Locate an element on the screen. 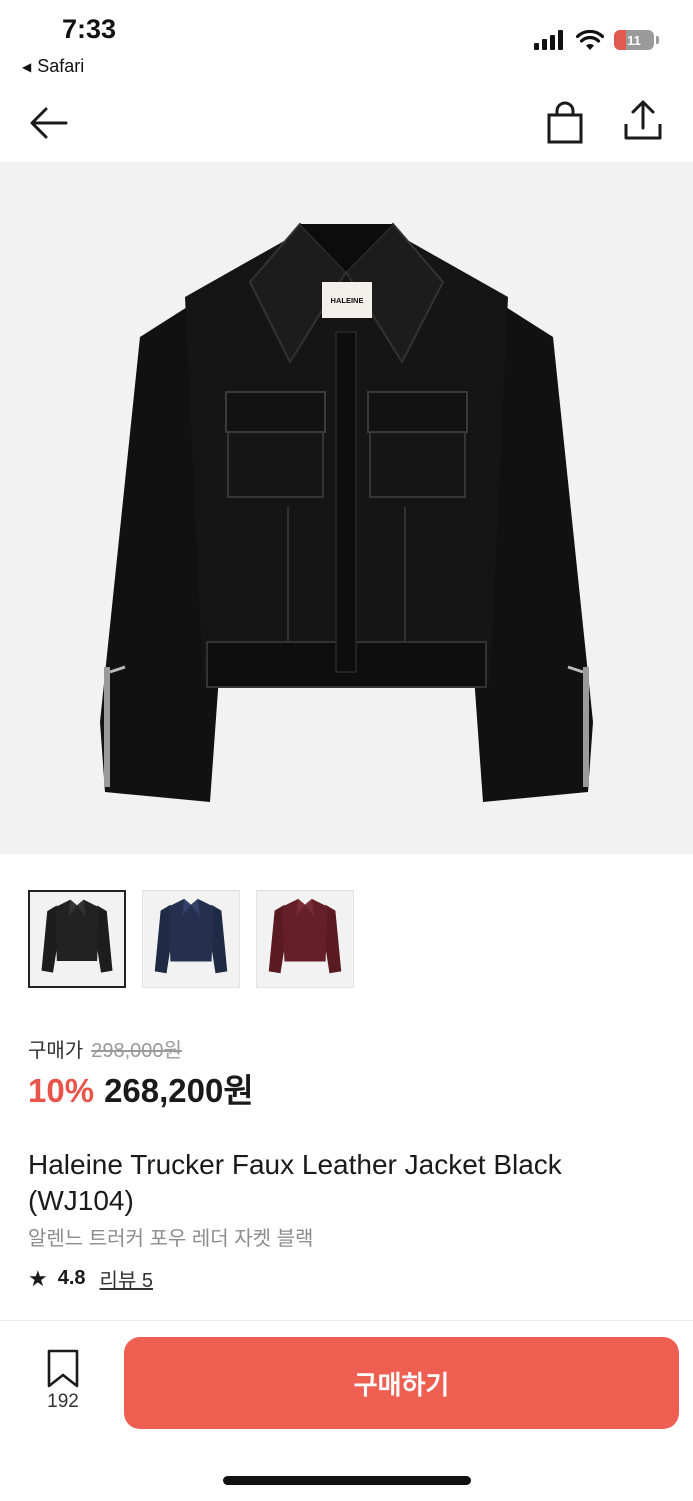 The height and width of the screenshot is (1501, 693). original-price: 298,000원 is located at coordinates (136, 1051).